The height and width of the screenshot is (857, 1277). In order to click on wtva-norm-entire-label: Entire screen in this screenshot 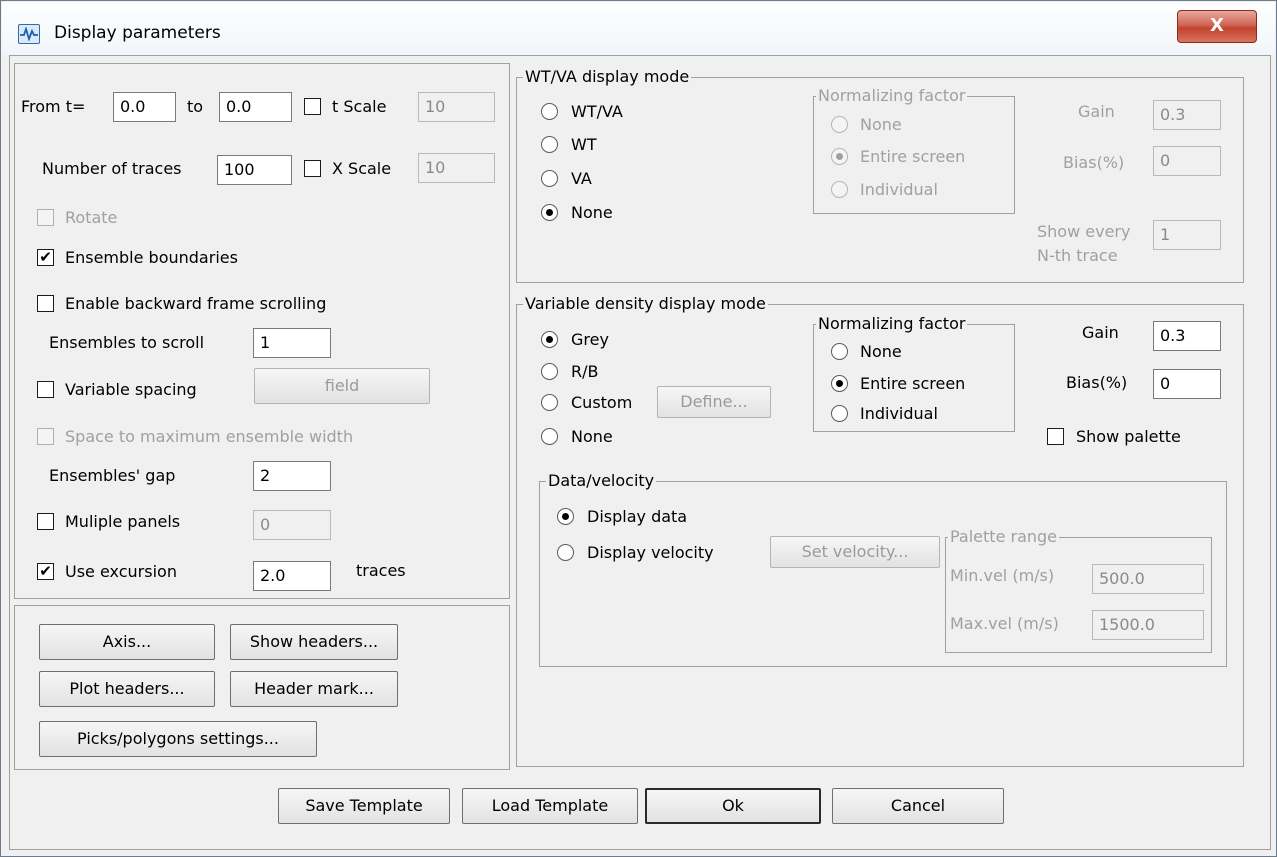, I will do `click(913, 156)`.